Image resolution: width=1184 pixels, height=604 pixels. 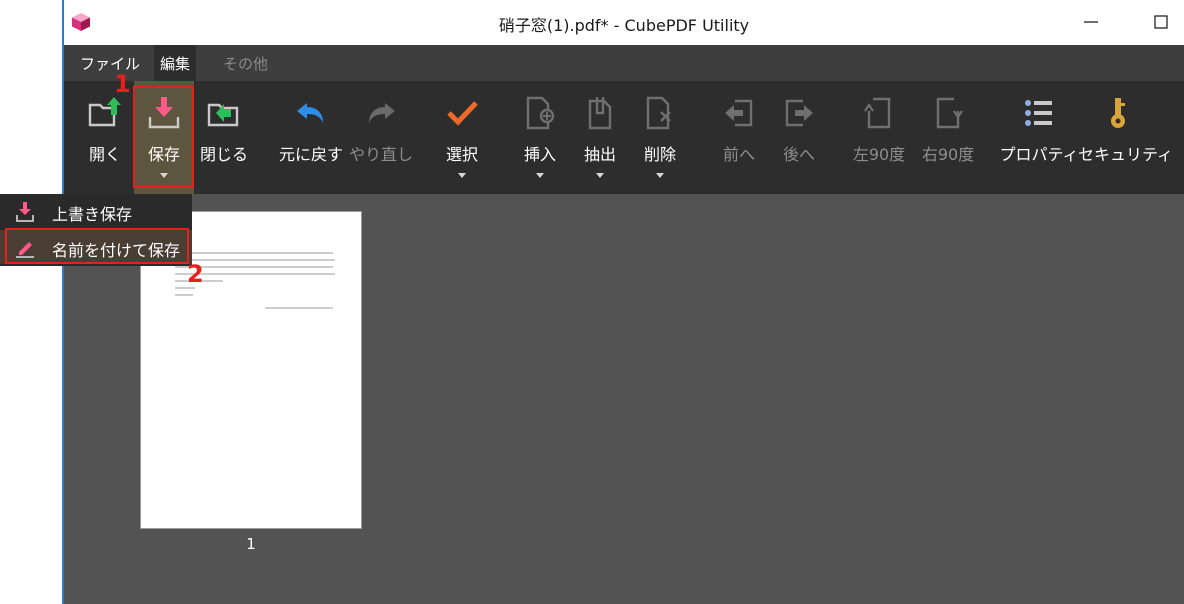 What do you see at coordinates (462, 137) in the screenshot?
I see `select-button: 選択` at bounding box center [462, 137].